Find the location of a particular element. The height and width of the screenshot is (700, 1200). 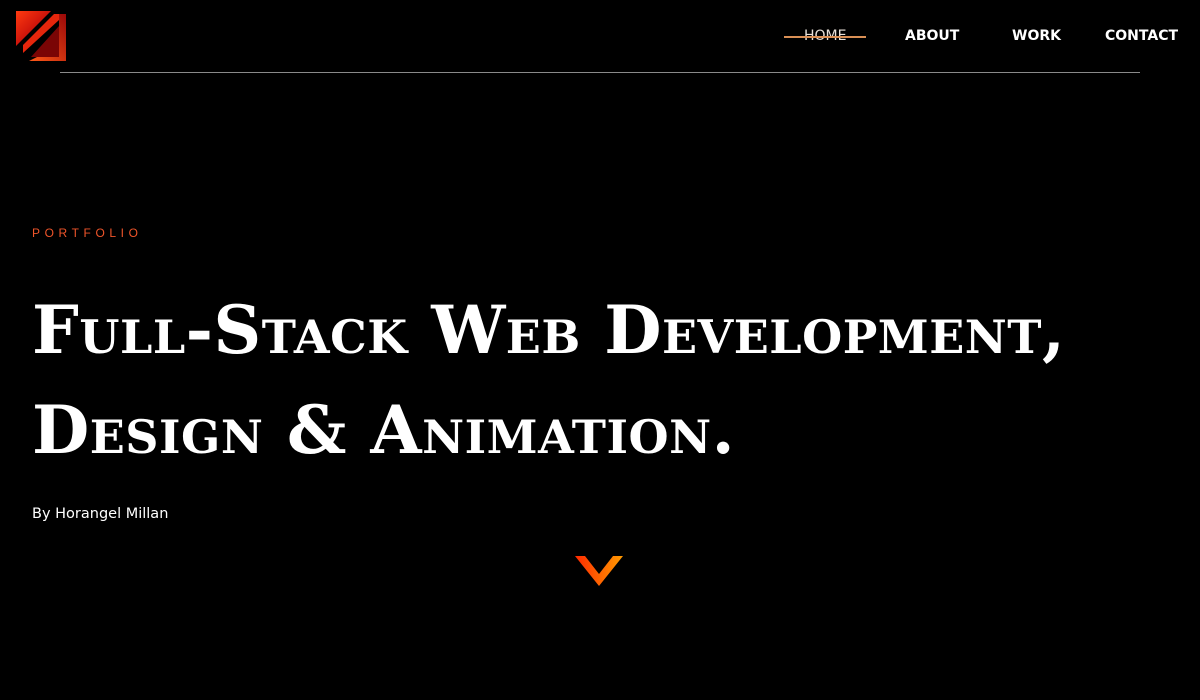

chevron-down-icon is located at coordinates (599, 571).